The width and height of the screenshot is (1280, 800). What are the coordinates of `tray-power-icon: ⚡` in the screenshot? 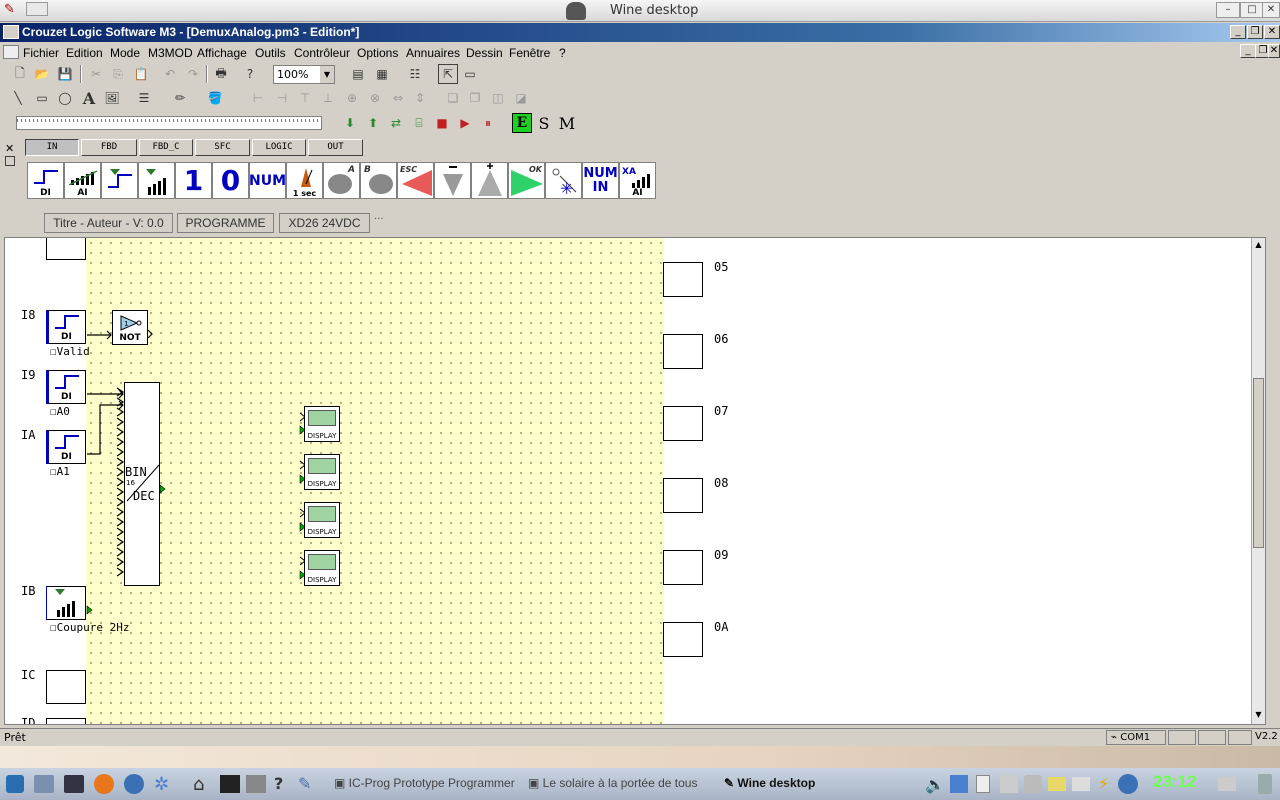 It's located at (1103, 783).